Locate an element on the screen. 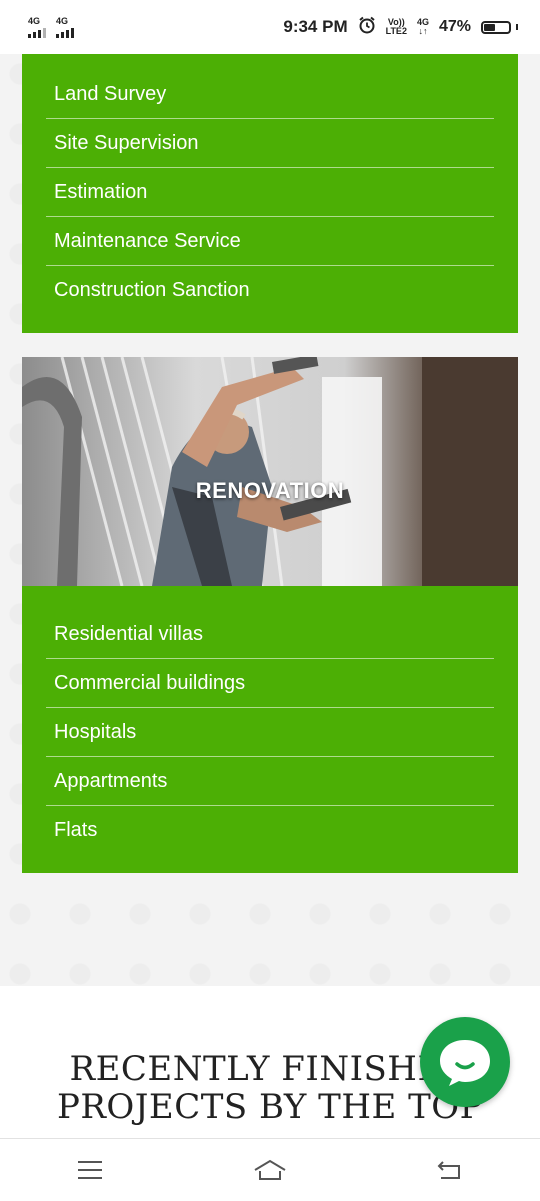 This screenshot has height=1201, width=540. back-button is located at coordinates (450, 1170).